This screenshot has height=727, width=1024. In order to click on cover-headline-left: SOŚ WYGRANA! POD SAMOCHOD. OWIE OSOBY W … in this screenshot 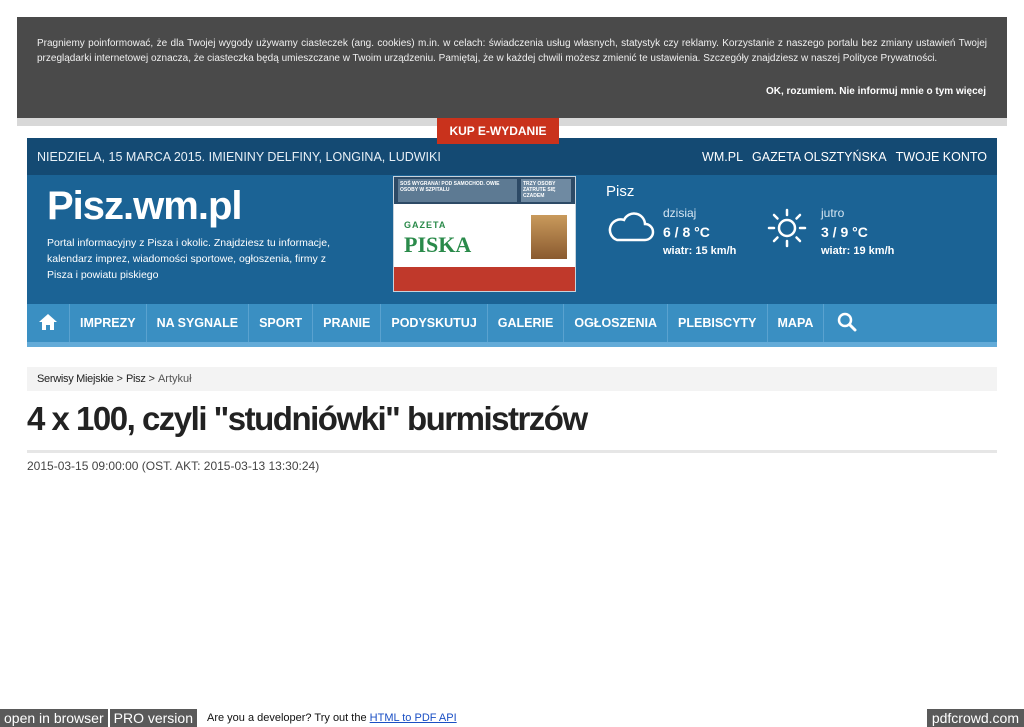, I will do `click(457, 190)`.